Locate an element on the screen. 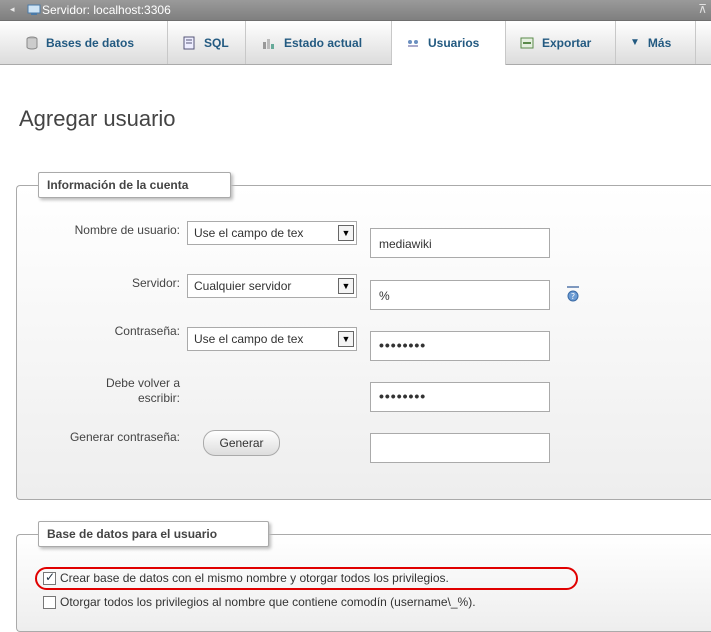 This screenshot has height=632, width=711. tab-label: Estado actual is located at coordinates (323, 42).